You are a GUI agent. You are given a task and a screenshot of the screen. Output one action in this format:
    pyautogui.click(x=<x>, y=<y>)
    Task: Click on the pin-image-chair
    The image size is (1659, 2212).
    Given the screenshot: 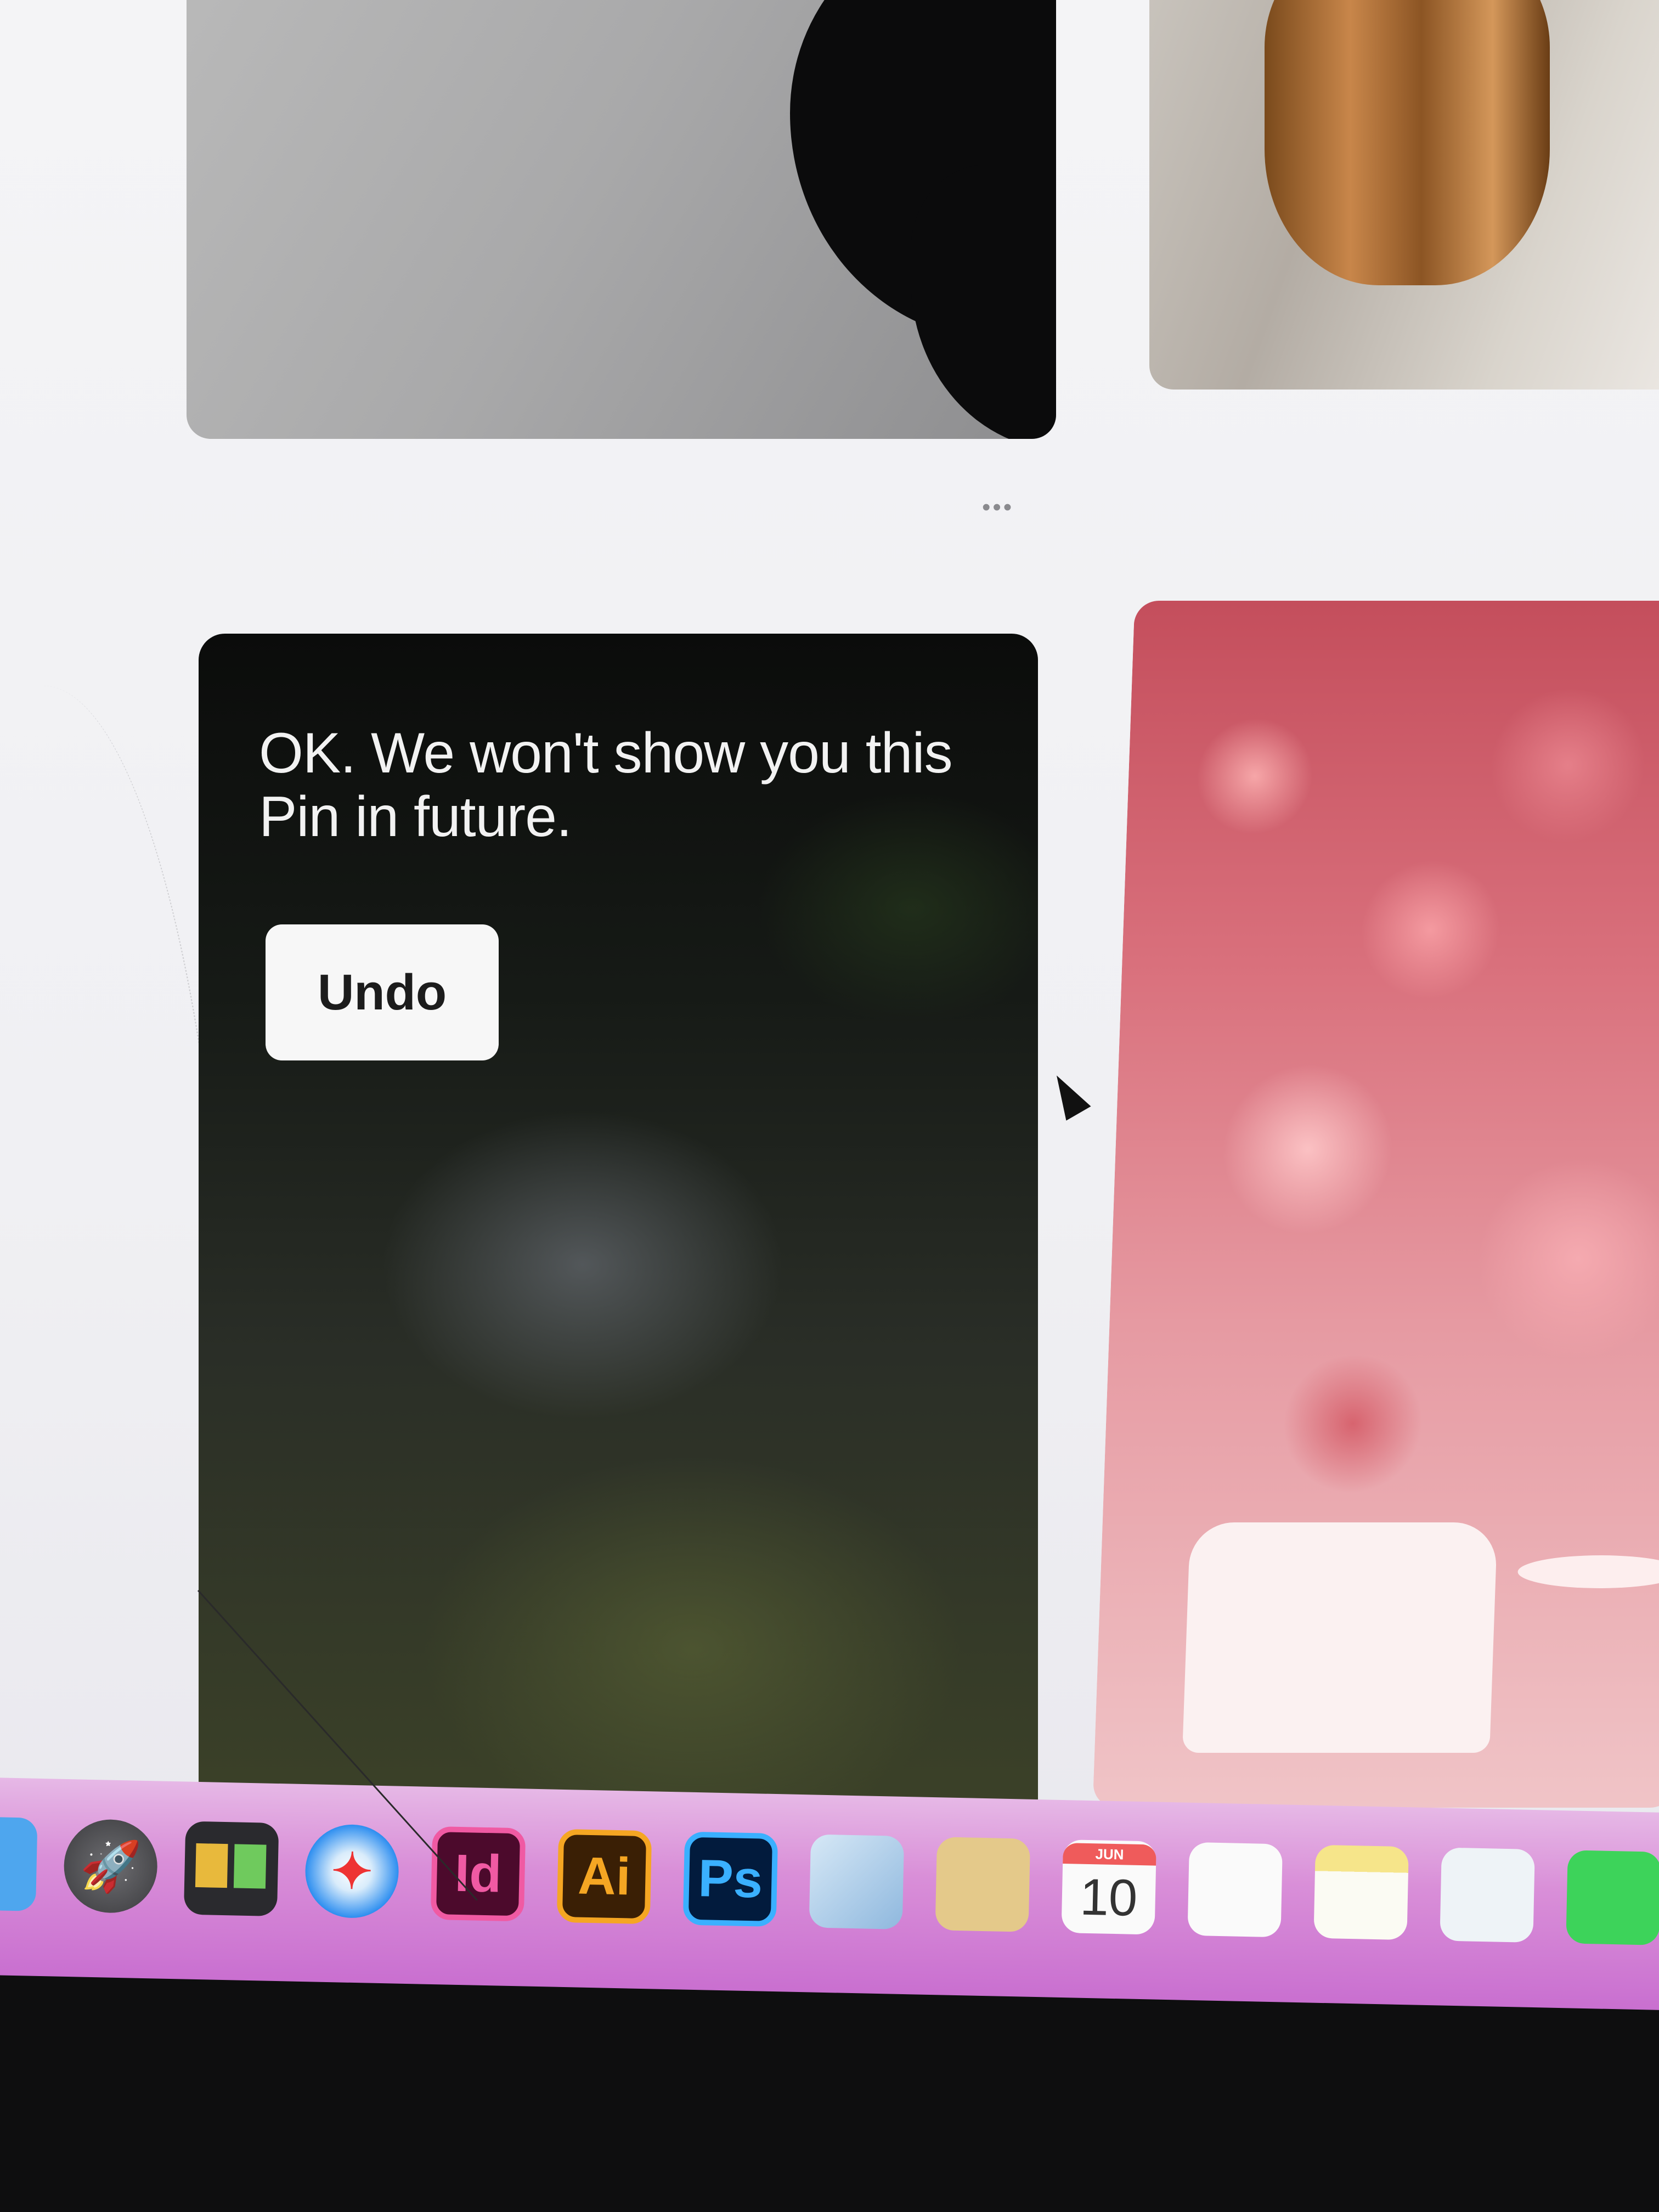 What is the action you would take?
    pyautogui.click(x=1340, y=1637)
    